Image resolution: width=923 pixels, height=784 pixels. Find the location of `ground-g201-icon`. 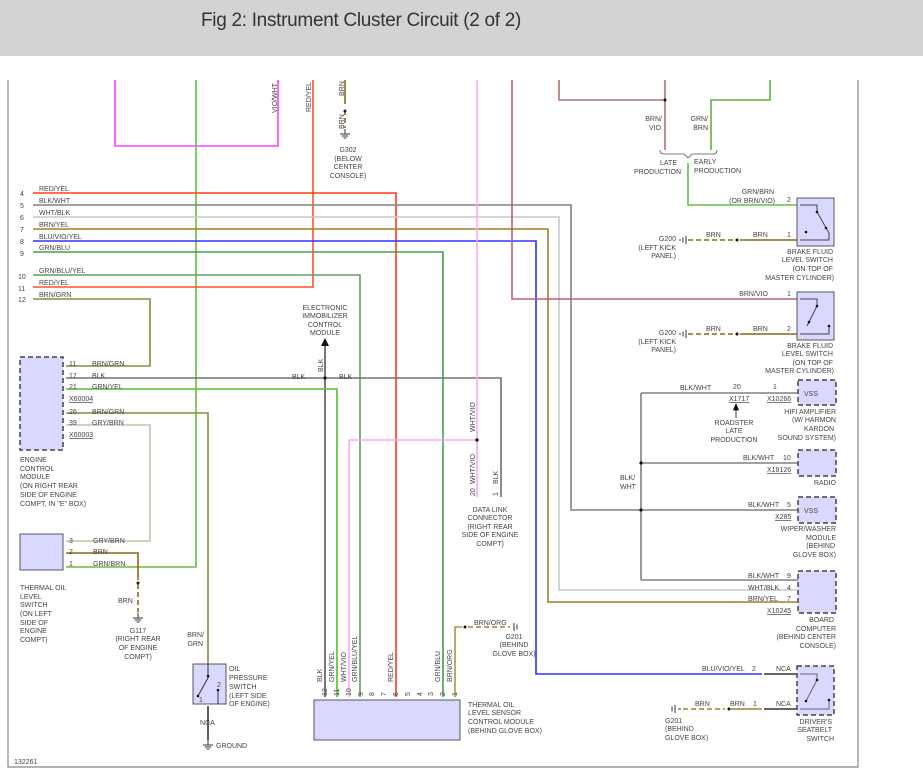

ground-g201-icon is located at coordinates (515, 627).